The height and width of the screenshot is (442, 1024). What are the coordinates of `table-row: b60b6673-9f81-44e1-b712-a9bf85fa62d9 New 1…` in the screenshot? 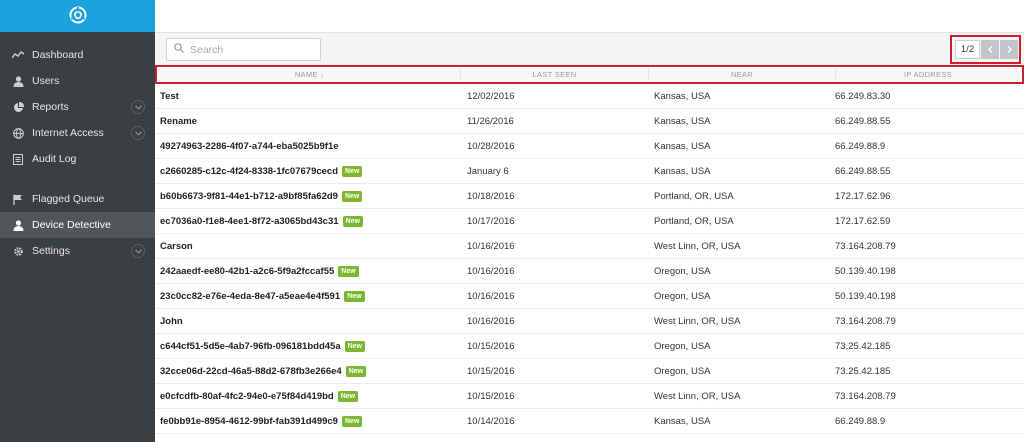 It's located at (589, 196).